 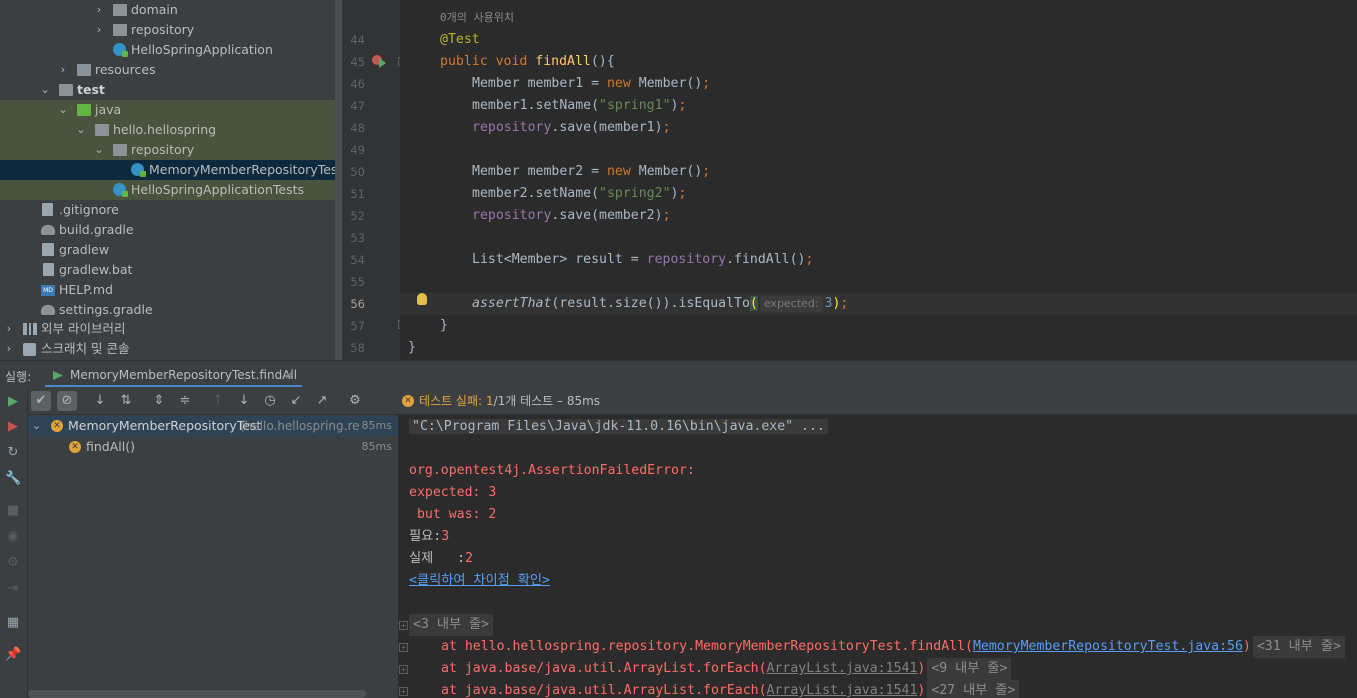 I want to click on import-tests-icon: ↙, so click(x=296, y=401).